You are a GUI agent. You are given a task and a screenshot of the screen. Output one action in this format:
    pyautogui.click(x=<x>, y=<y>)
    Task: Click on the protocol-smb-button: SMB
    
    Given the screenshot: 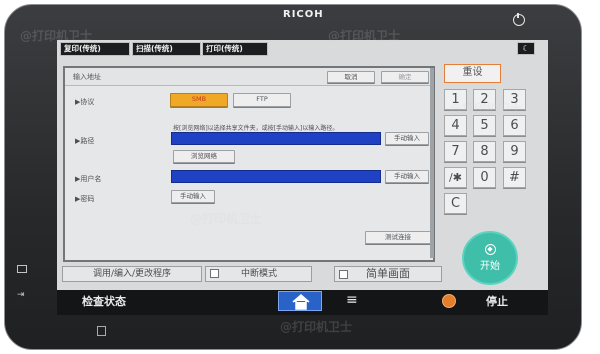 What is the action you would take?
    pyautogui.click(x=199, y=100)
    